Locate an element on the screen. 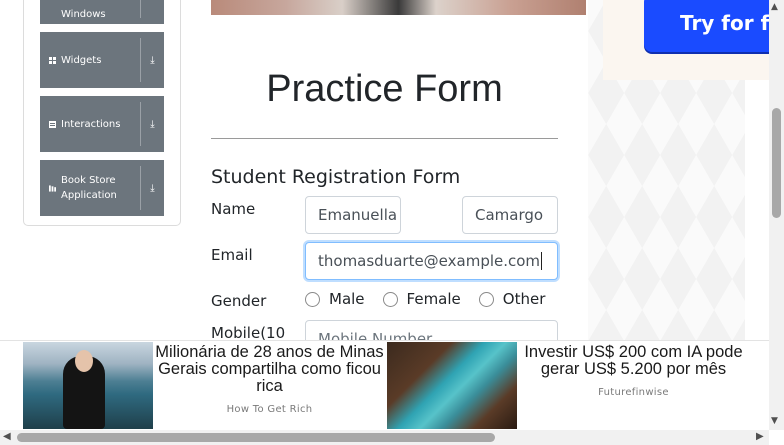  gender-radio-other: Other is located at coordinates (512, 299).